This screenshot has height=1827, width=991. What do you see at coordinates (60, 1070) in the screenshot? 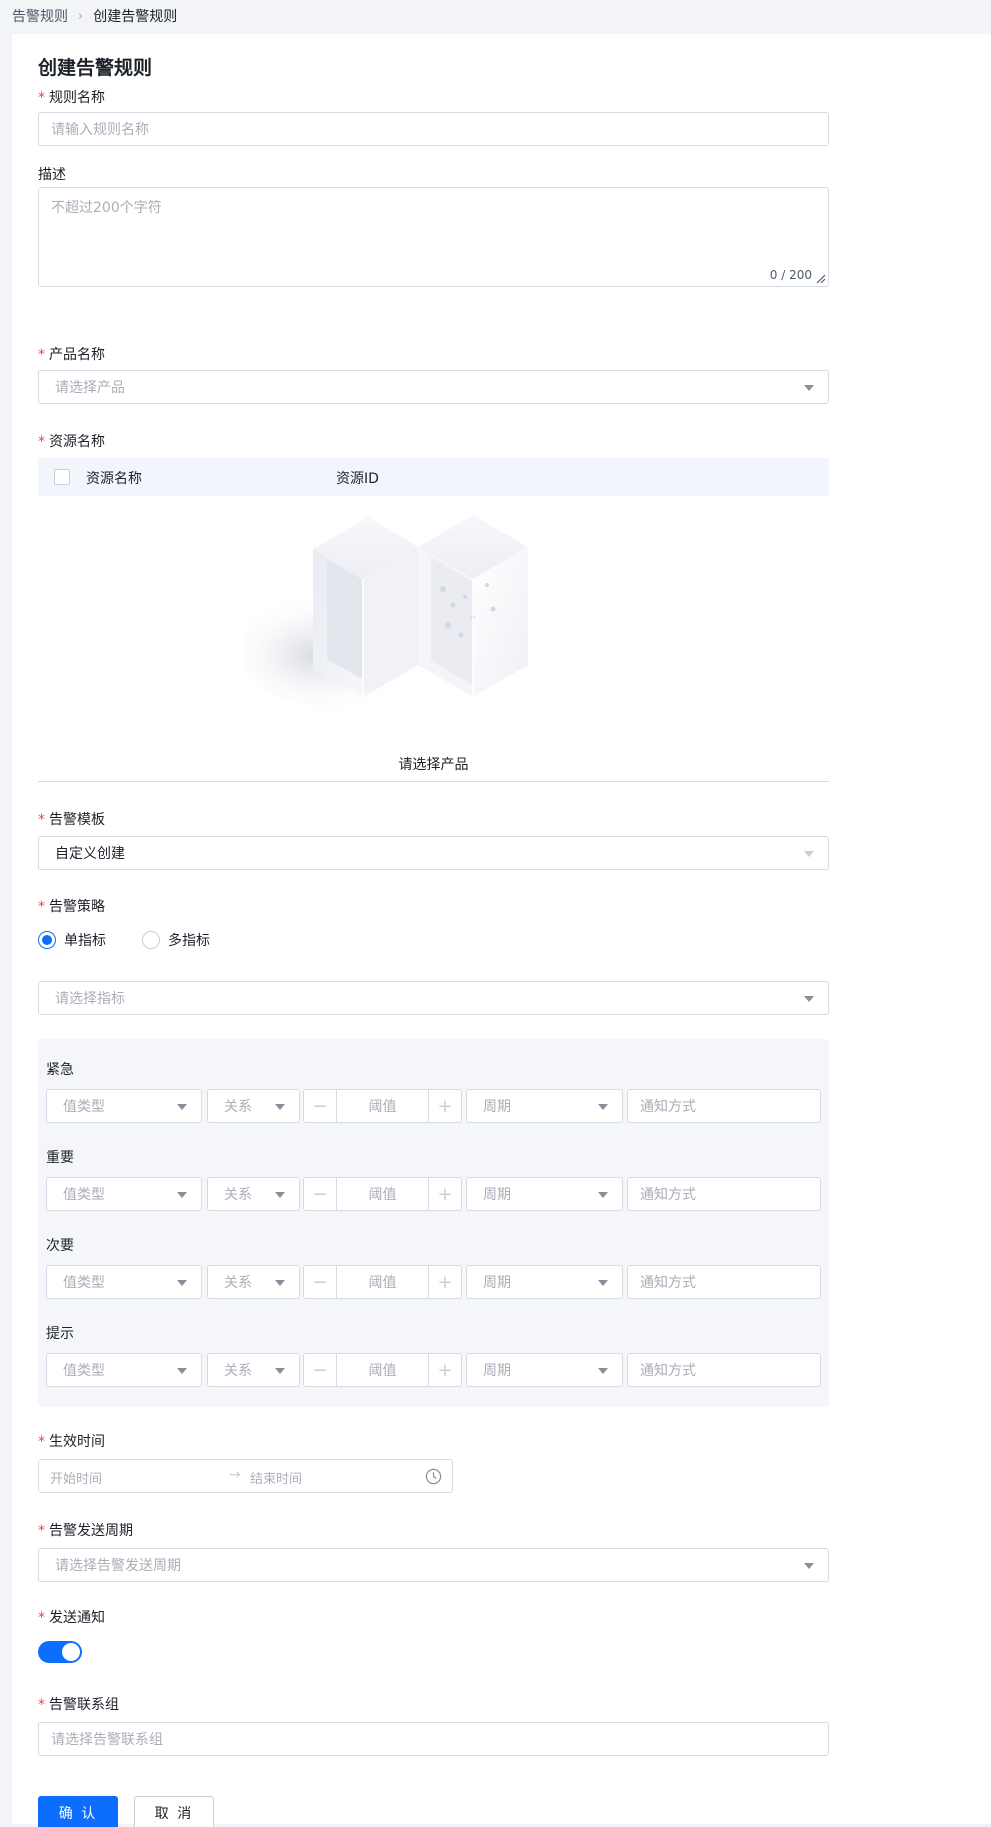
I see `level-label: 紧急` at bounding box center [60, 1070].